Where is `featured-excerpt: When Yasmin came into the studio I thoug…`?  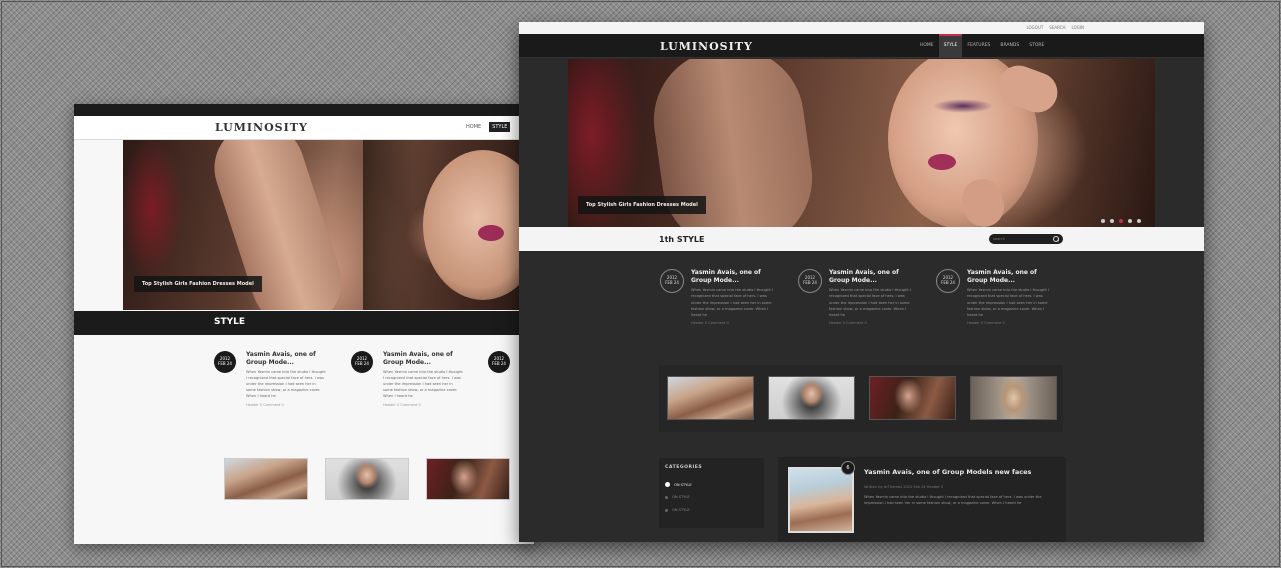
featured-excerpt: When Yasmin came into the studio I thoug… is located at coordinates (953, 500).